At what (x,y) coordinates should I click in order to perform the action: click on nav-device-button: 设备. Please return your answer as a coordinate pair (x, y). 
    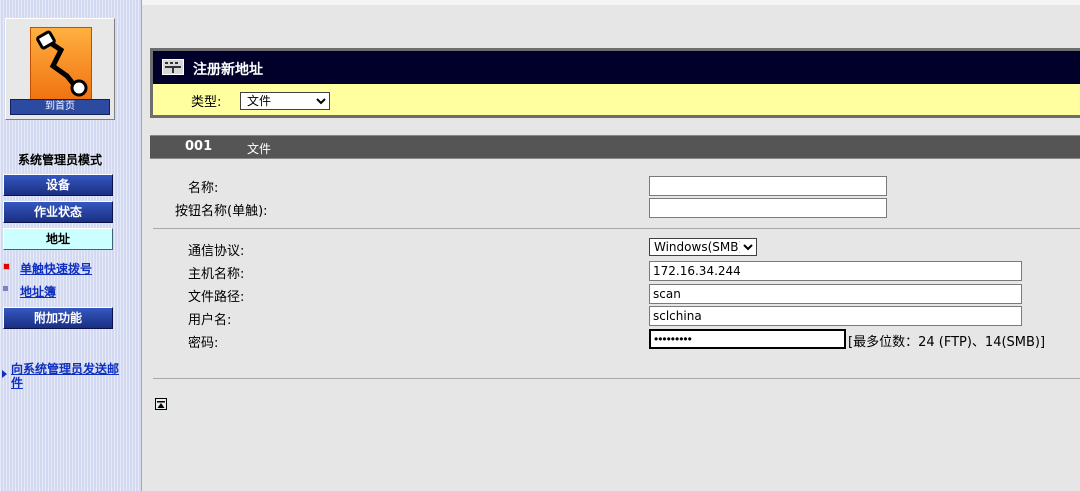
    Looking at the image, I should click on (58, 185).